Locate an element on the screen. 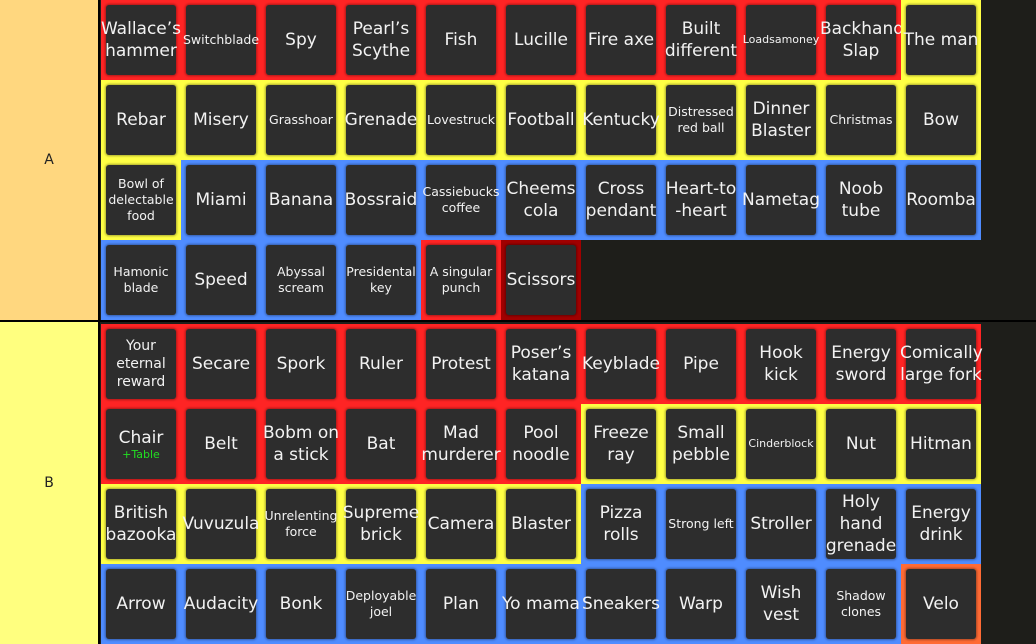 The image size is (1036, 644). item-tile: Fish is located at coordinates (461, 40).